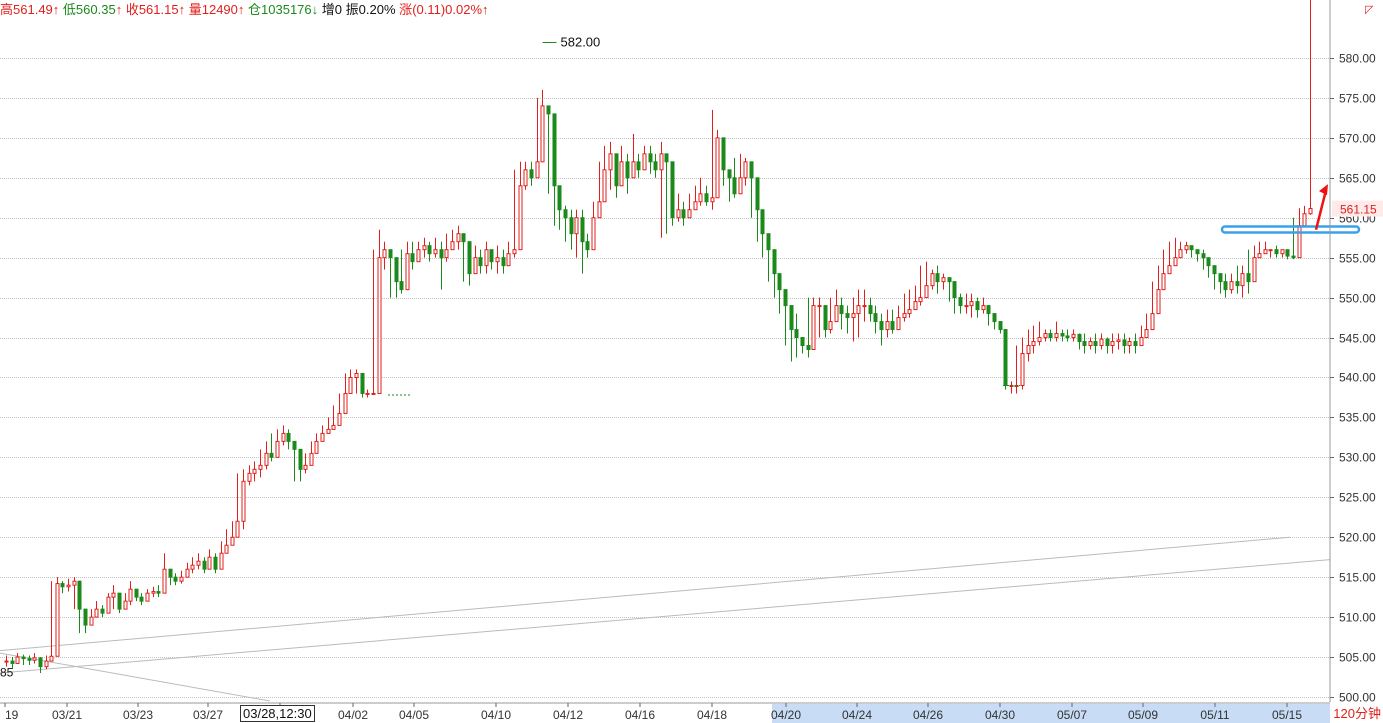 The height and width of the screenshot is (723, 1383). Describe the element at coordinates (1357, 418) in the screenshot. I see `y-tick-label: 535.00` at that location.